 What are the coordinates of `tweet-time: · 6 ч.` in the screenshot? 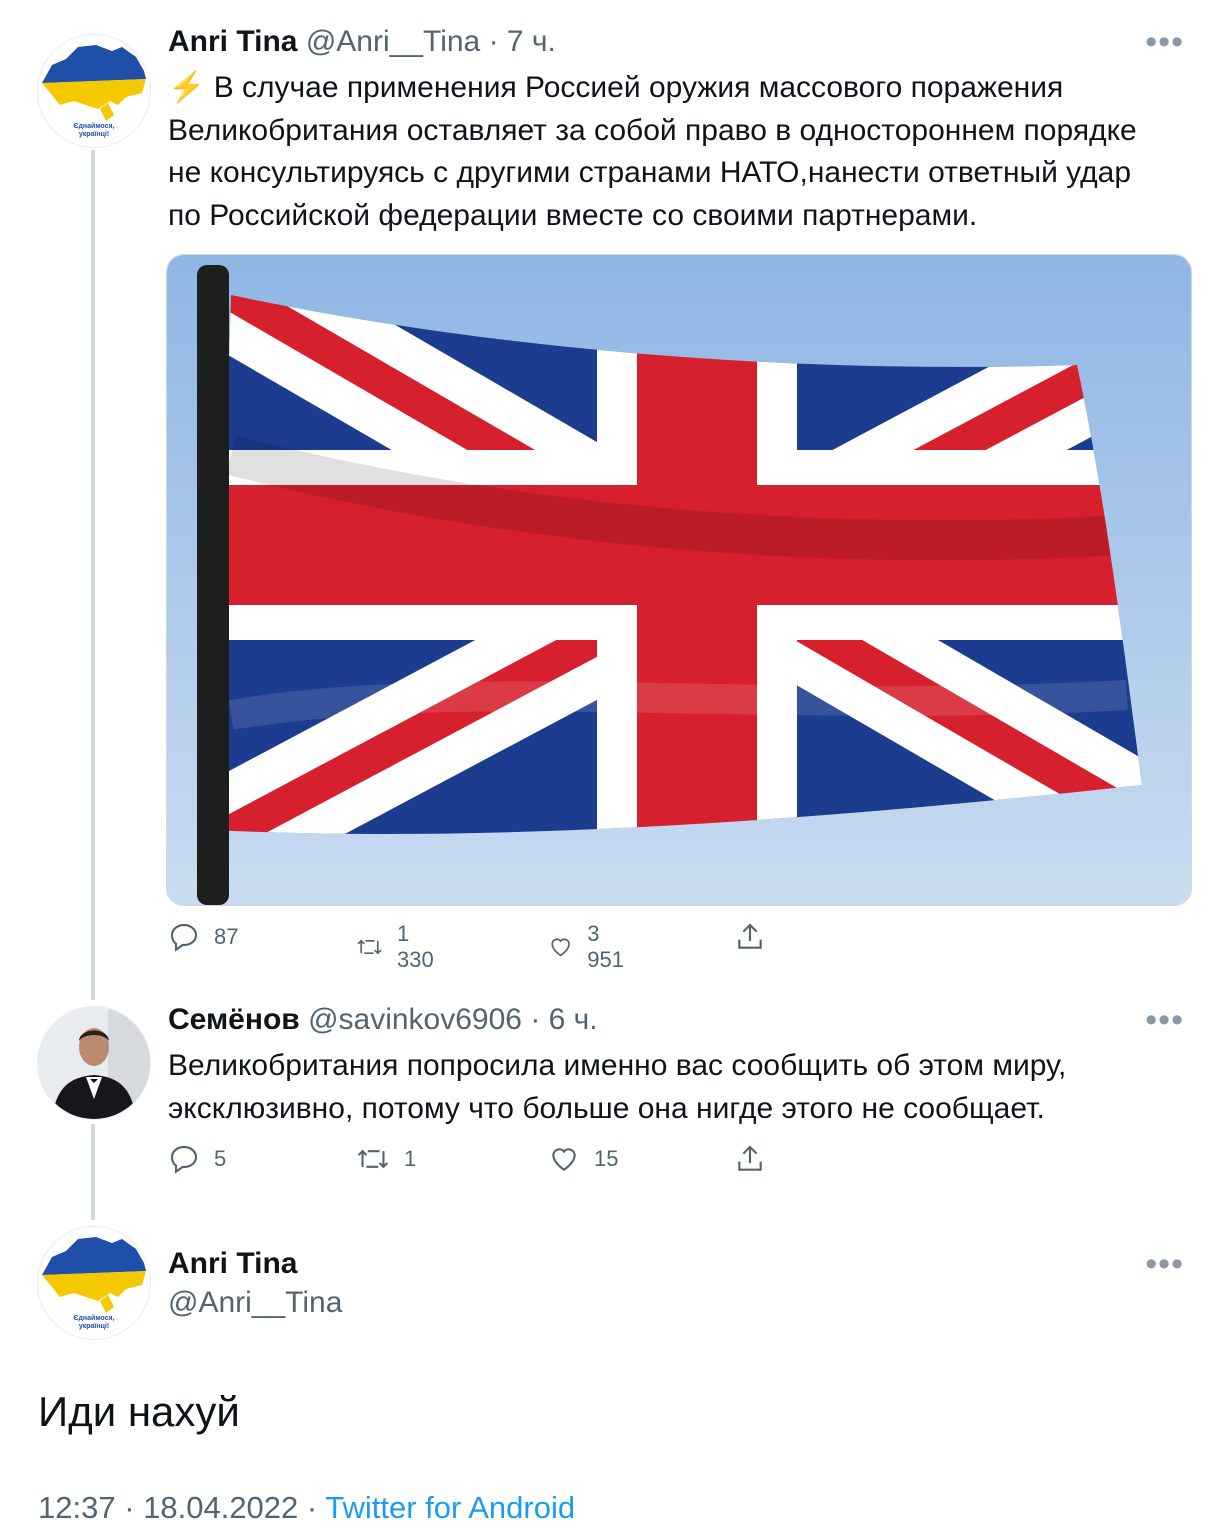 It's located at (563, 1019).